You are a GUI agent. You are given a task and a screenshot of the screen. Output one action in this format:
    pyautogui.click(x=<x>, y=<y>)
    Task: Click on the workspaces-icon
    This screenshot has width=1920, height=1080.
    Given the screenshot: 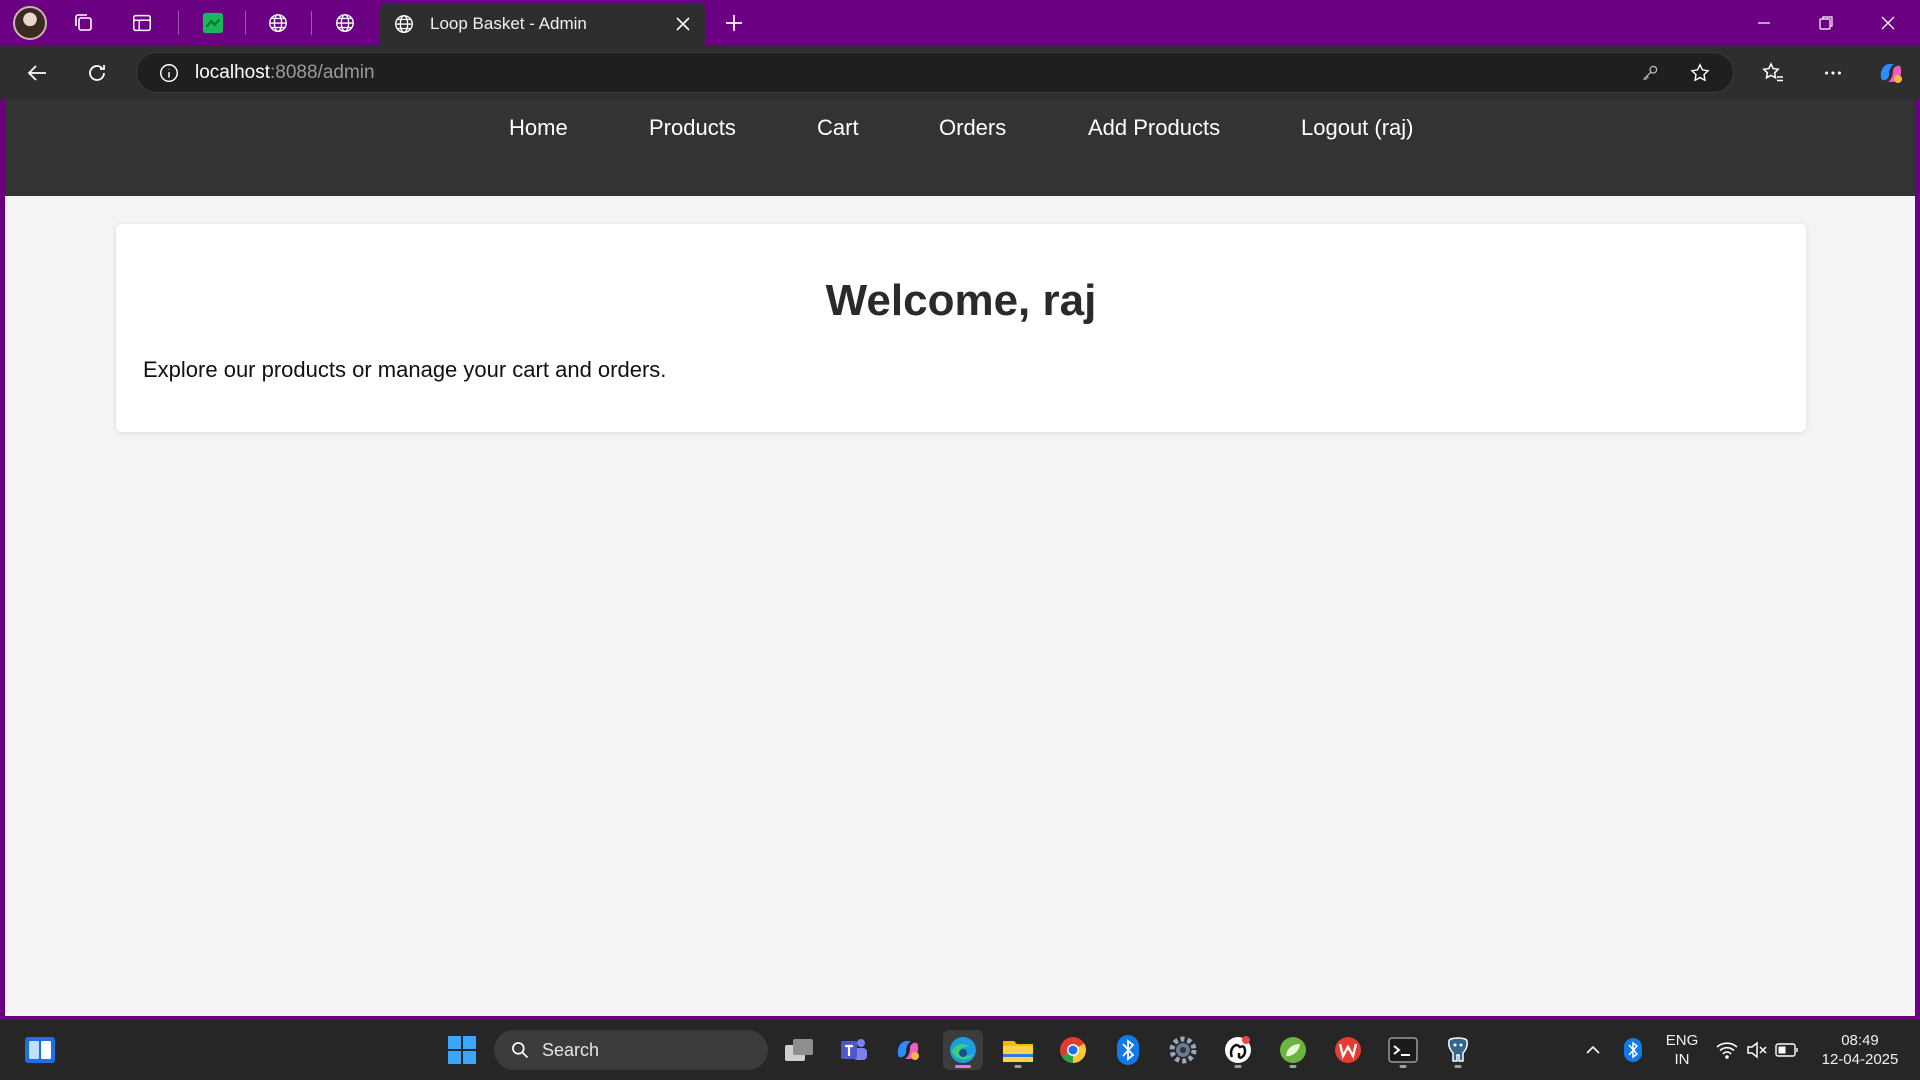 What is the action you would take?
    pyautogui.click(x=84, y=23)
    